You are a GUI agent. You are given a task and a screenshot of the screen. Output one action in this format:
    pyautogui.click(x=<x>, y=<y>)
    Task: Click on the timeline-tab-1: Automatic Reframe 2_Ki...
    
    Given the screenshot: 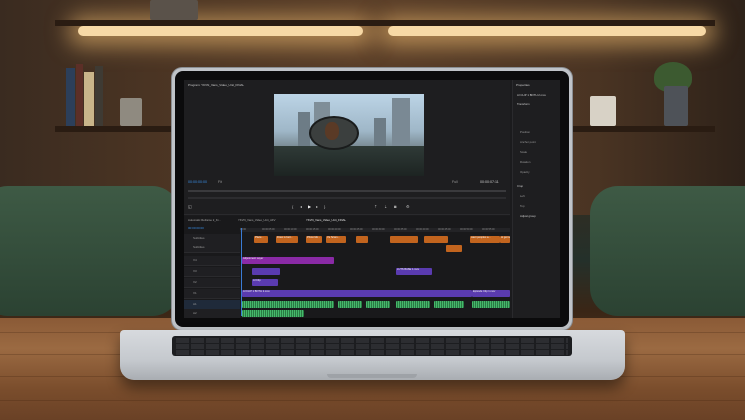 What is the action you would take?
    pyautogui.click(x=204, y=220)
    